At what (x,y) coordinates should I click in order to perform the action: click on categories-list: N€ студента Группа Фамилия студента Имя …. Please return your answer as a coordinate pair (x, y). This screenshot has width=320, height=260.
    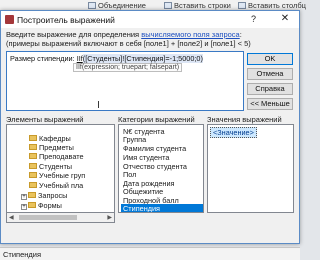
    Looking at the image, I should click on (161, 168).